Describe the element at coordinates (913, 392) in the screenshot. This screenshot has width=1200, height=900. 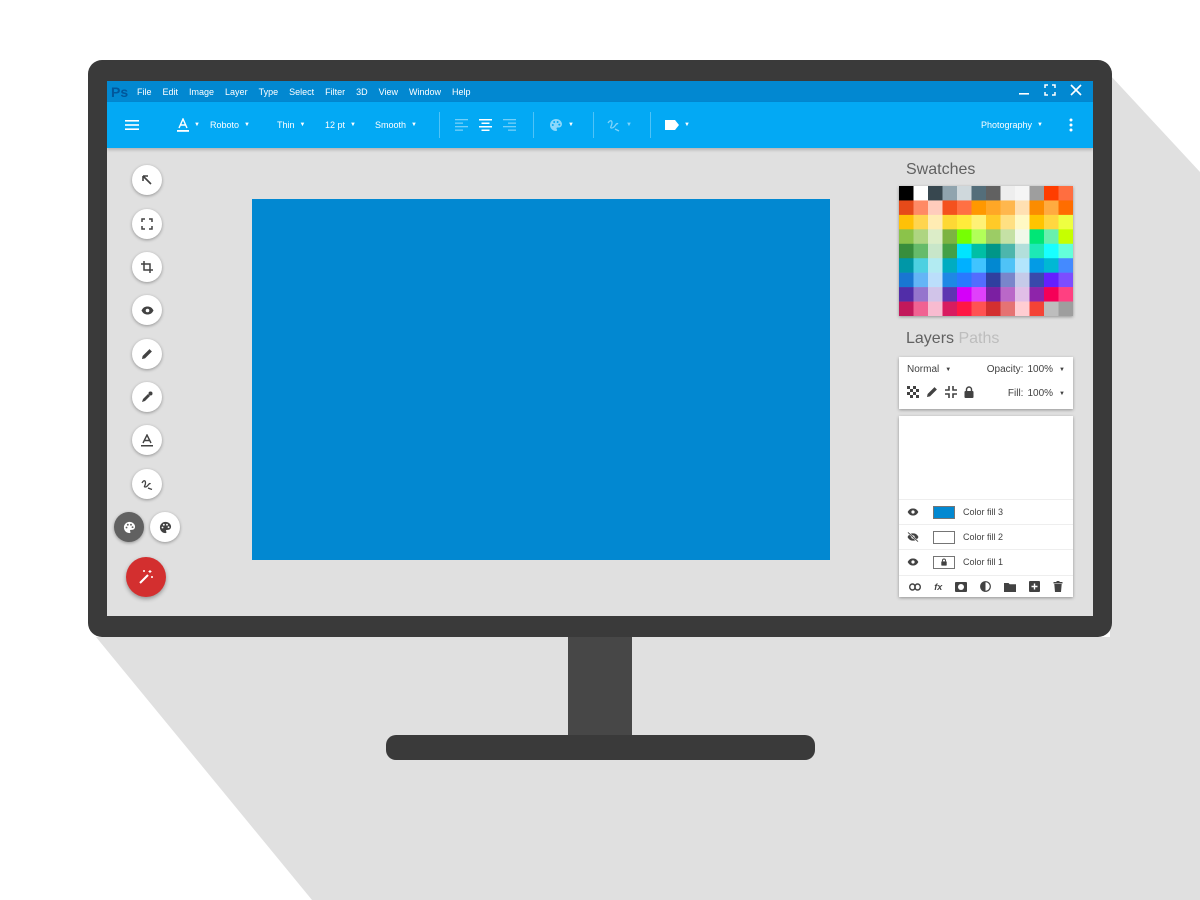
I see `lock-transparent-icon` at that location.